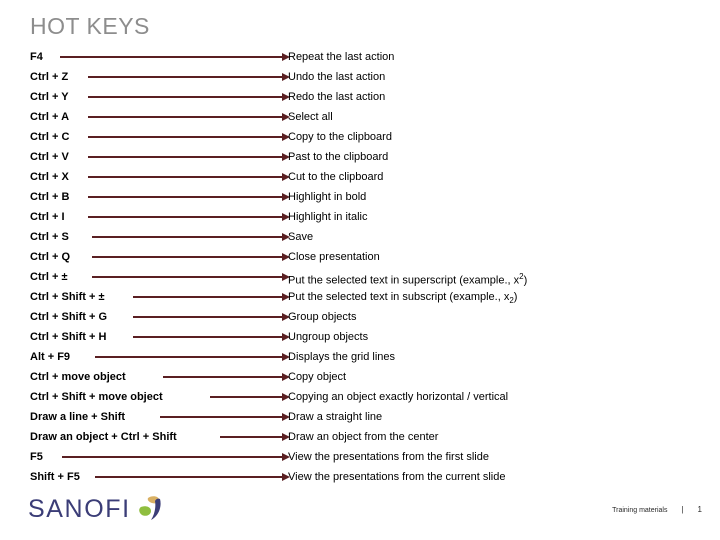 This screenshot has height=540, width=720. What do you see at coordinates (310, 117) in the screenshot?
I see `hotkey-description: Select all` at bounding box center [310, 117].